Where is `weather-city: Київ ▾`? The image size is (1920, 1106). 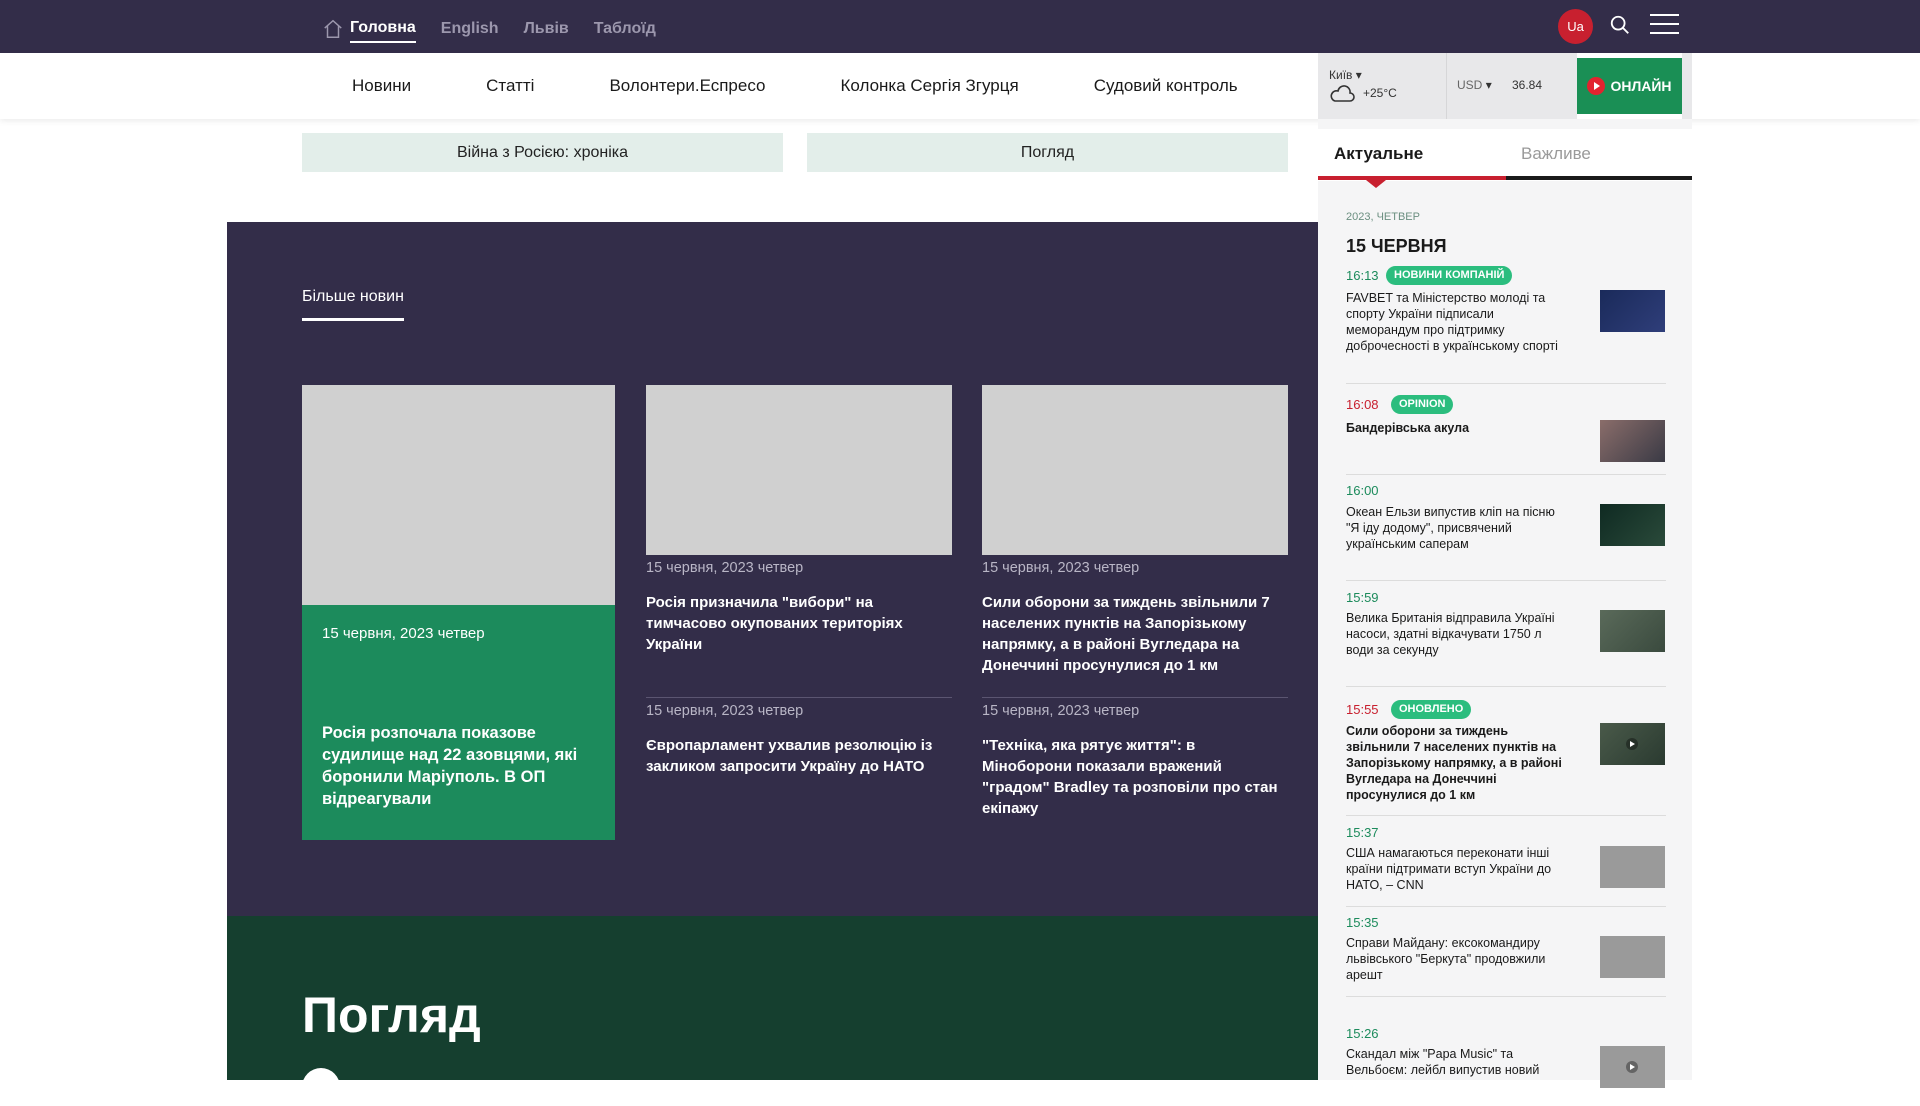 weather-city: Київ ▾ is located at coordinates (1345, 75).